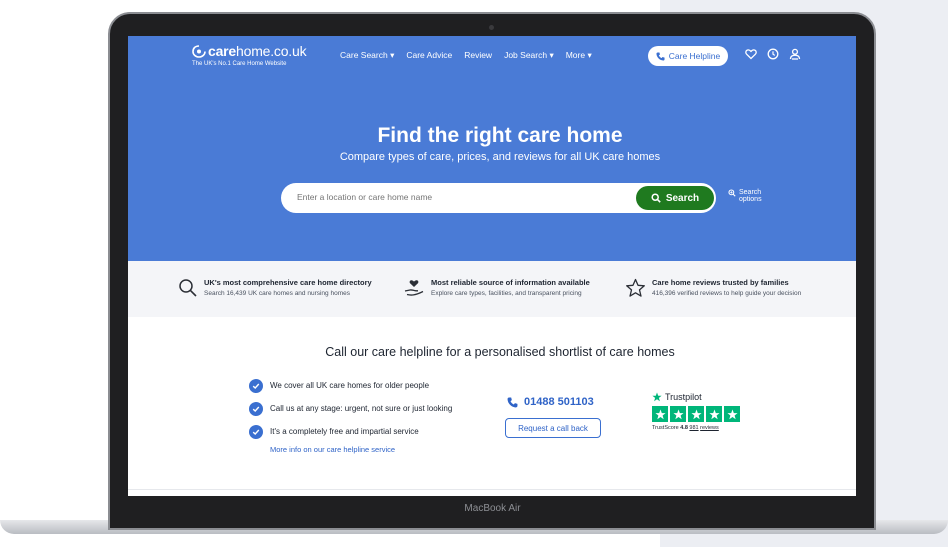  What do you see at coordinates (732, 193) in the screenshot?
I see `zoom-icon` at bounding box center [732, 193].